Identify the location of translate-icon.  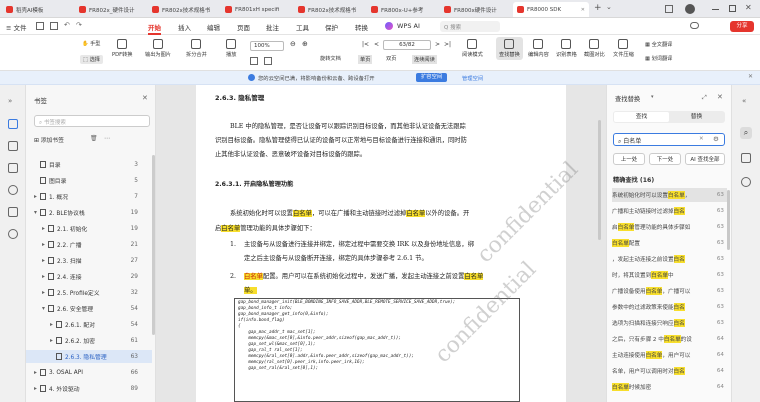
(746, 182).